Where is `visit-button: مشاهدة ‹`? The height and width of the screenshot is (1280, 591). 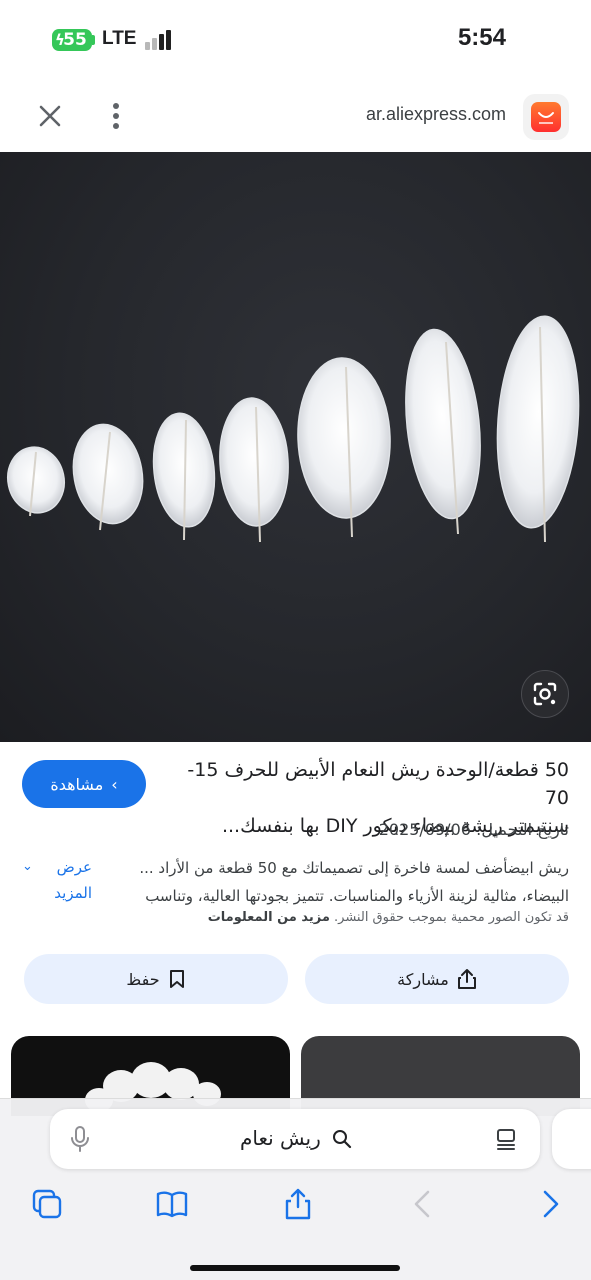
visit-button: مشاهدة ‹ is located at coordinates (84, 784).